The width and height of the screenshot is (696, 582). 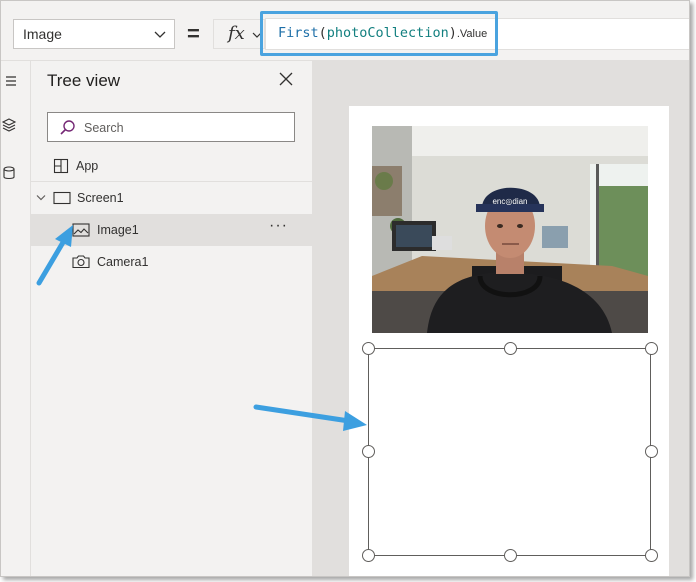 I want to click on search-icon, so click(x=67, y=127).